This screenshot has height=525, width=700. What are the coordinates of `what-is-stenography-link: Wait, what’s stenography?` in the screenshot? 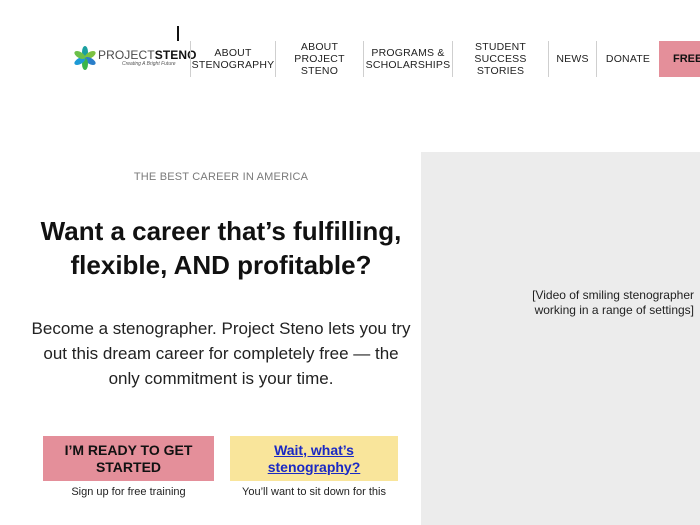 It's located at (314, 458).